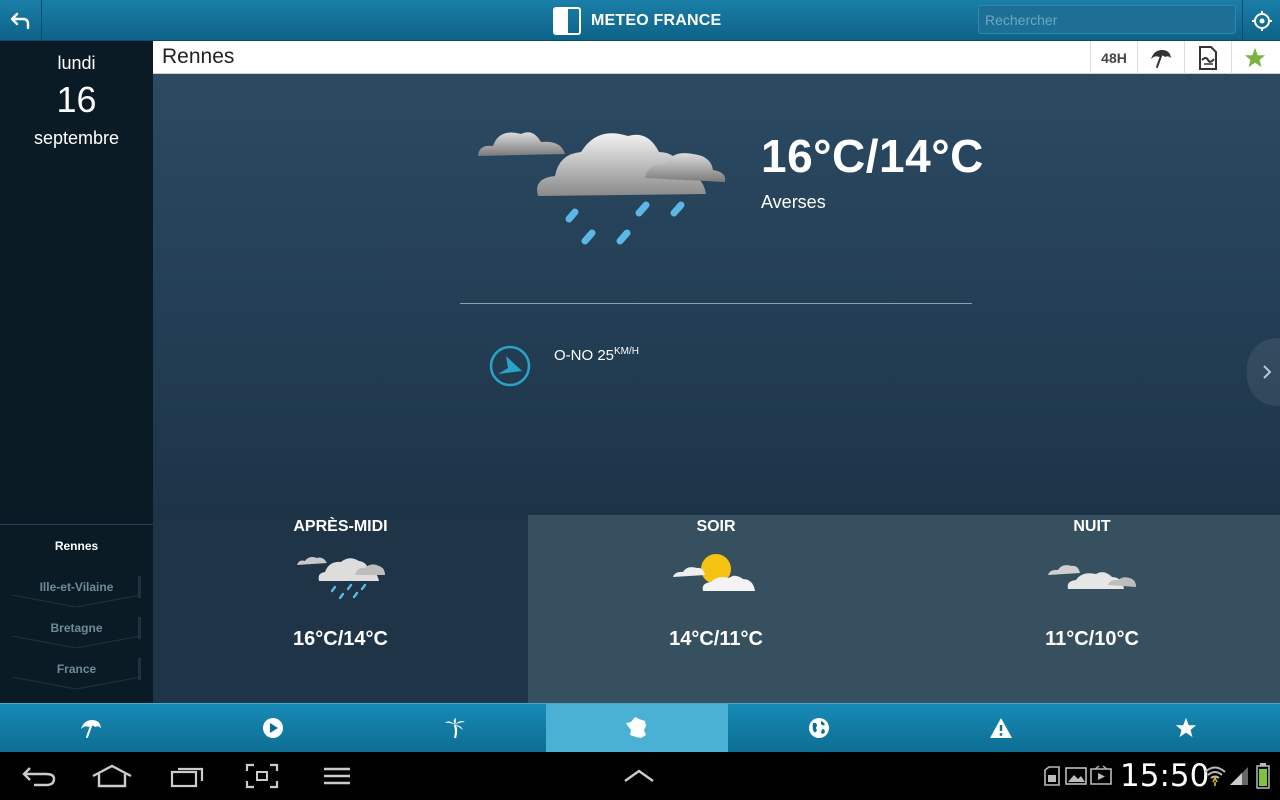  Describe the element at coordinates (627, 351) in the screenshot. I see `wind-unit: KM/H` at that location.